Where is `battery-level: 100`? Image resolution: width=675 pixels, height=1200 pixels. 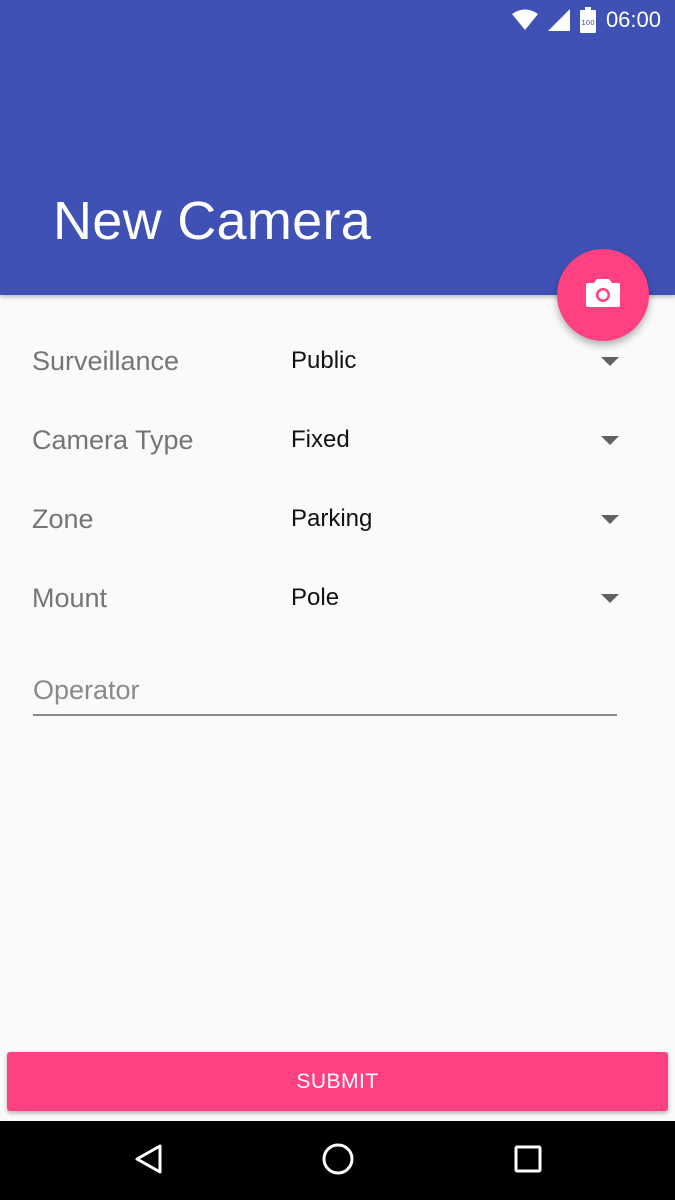
battery-level: 100 is located at coordinates (587, 23).